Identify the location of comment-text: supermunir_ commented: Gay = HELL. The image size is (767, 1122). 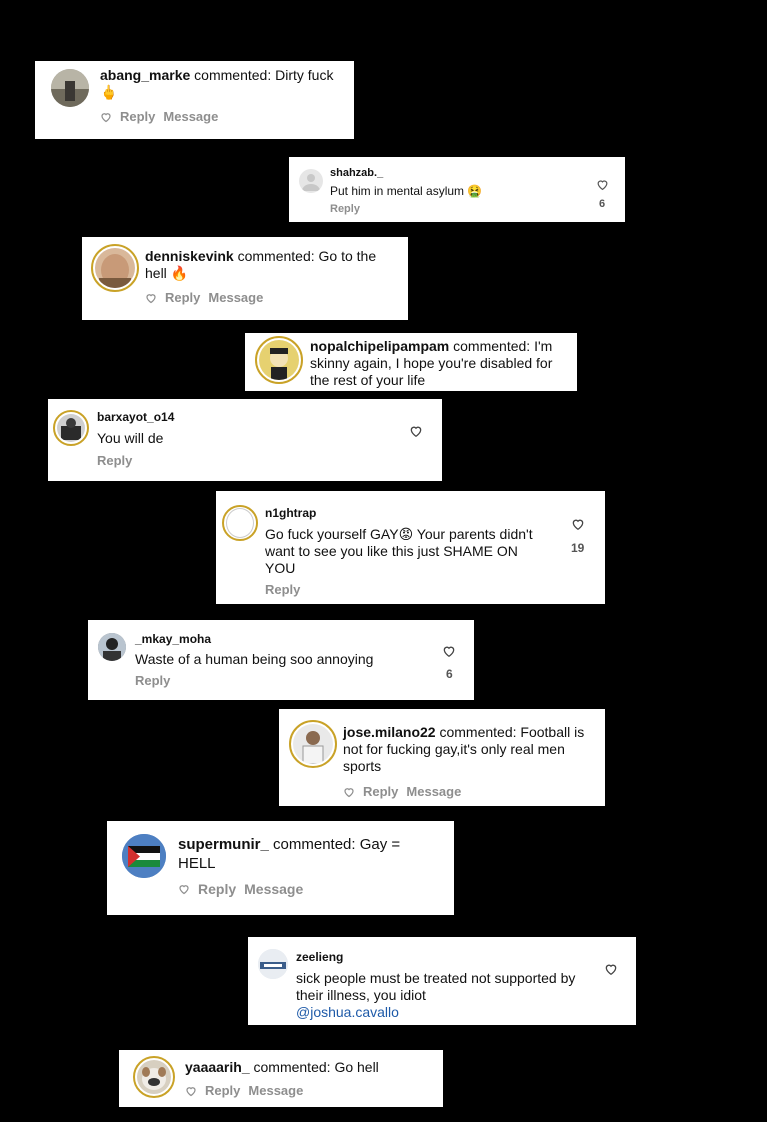
(289, 854).